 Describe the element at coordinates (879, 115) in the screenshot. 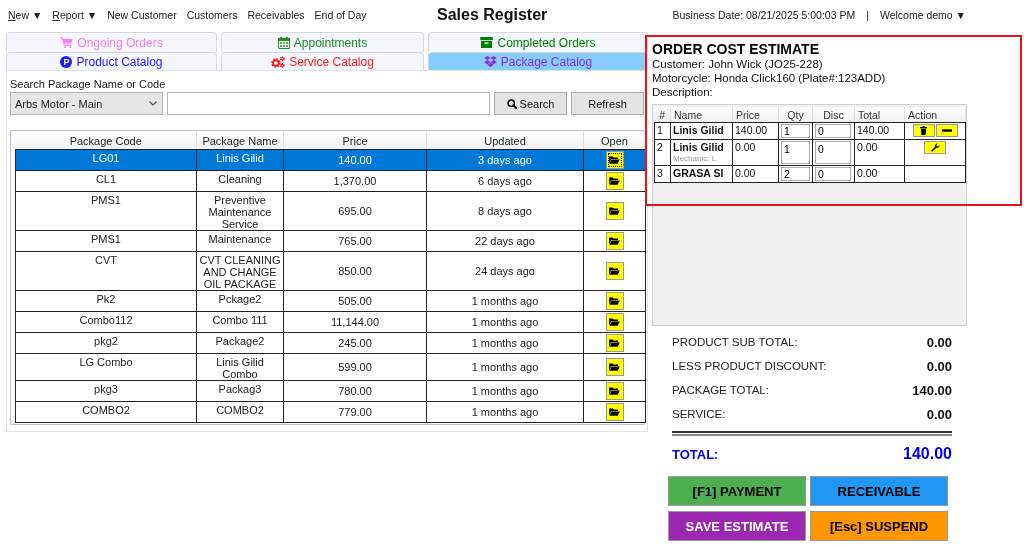

I see `column-header: Total` at that location.